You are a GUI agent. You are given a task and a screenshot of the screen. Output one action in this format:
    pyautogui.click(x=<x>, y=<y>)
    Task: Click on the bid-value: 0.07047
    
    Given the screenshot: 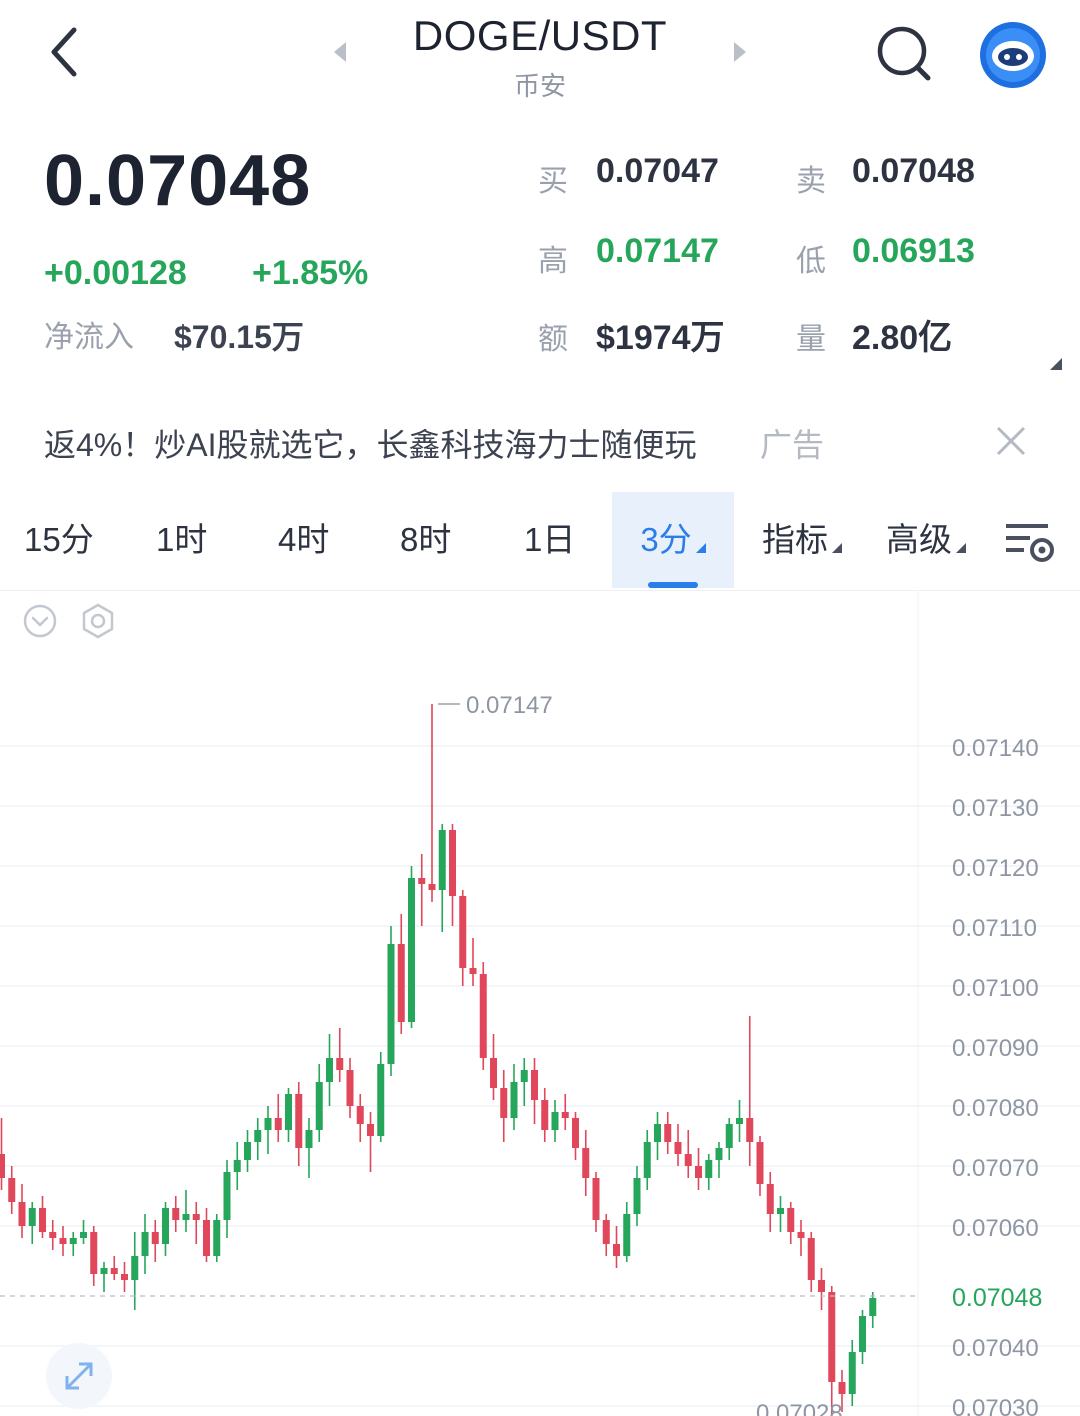 What is the action you would take?
    pyautogui.click(x=657, y=171)
    